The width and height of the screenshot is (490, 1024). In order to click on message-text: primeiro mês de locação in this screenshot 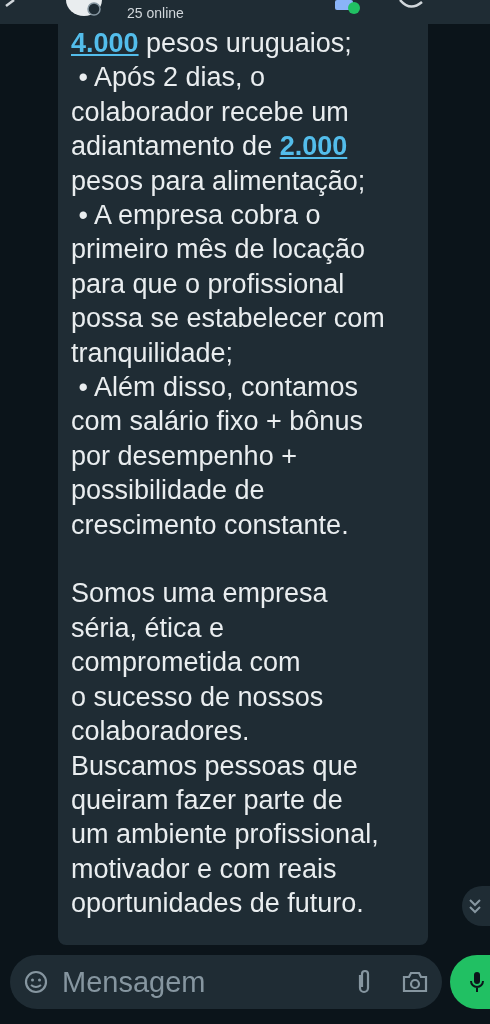, I will do `click(218, 250)`.